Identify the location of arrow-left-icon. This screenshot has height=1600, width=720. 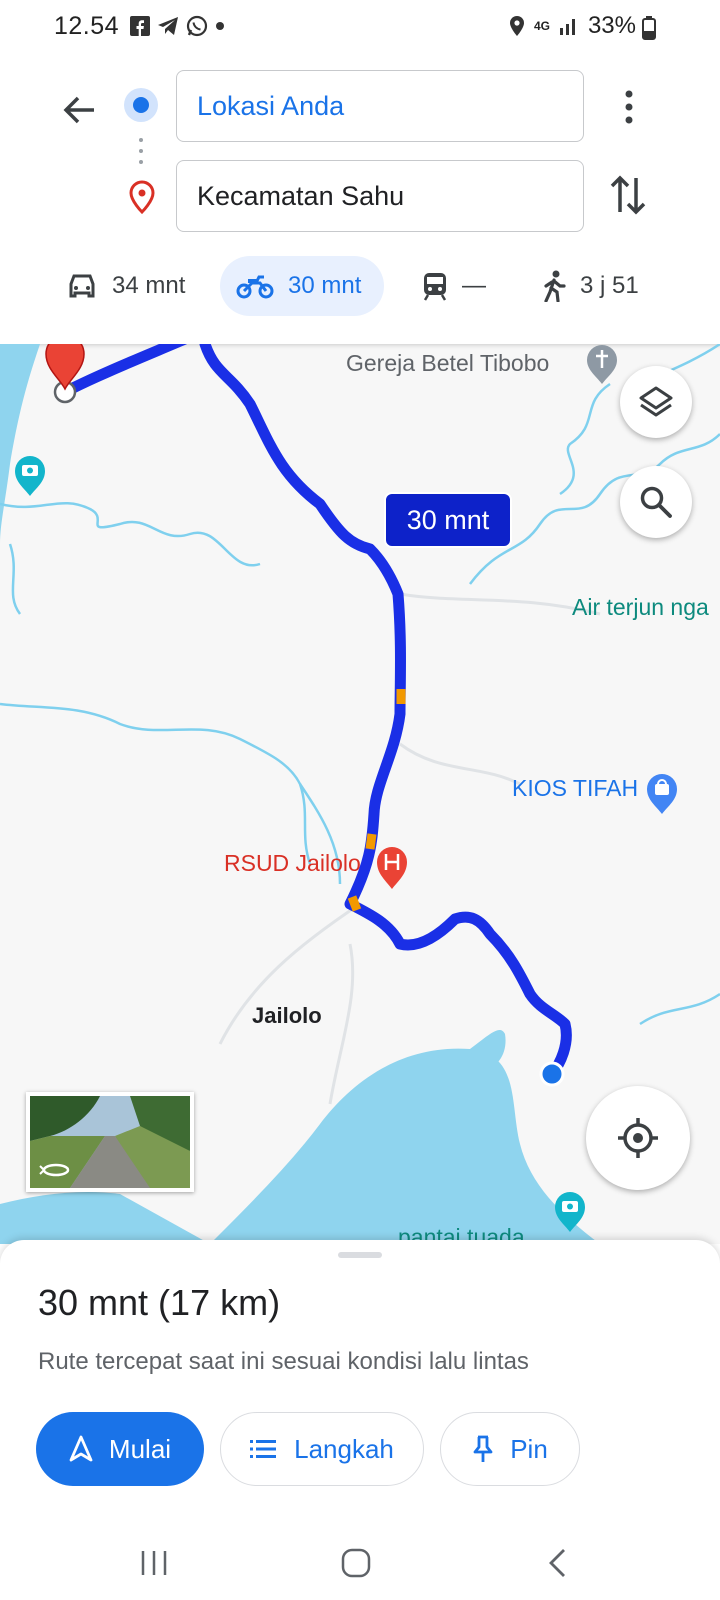
(78, 110).